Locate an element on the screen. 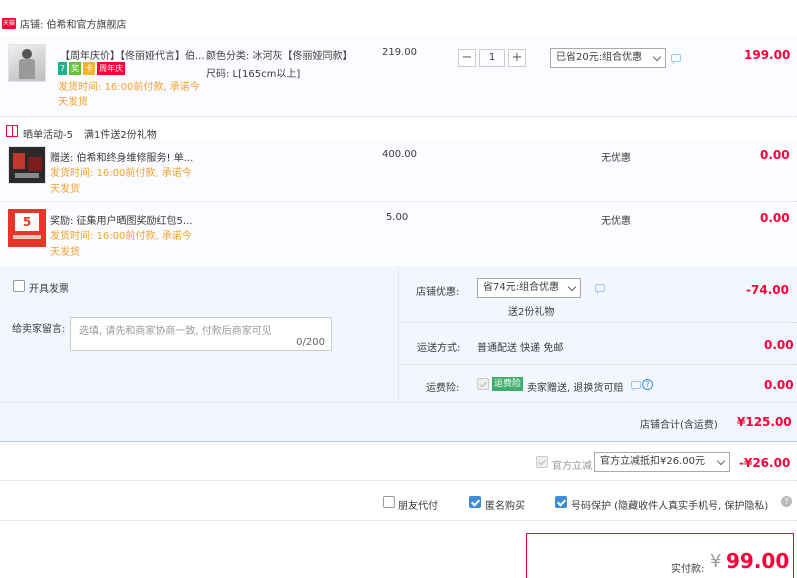 The width and height of the screenshot is (797, 578). tag-7: 7 is located at coordinates (63, 68).